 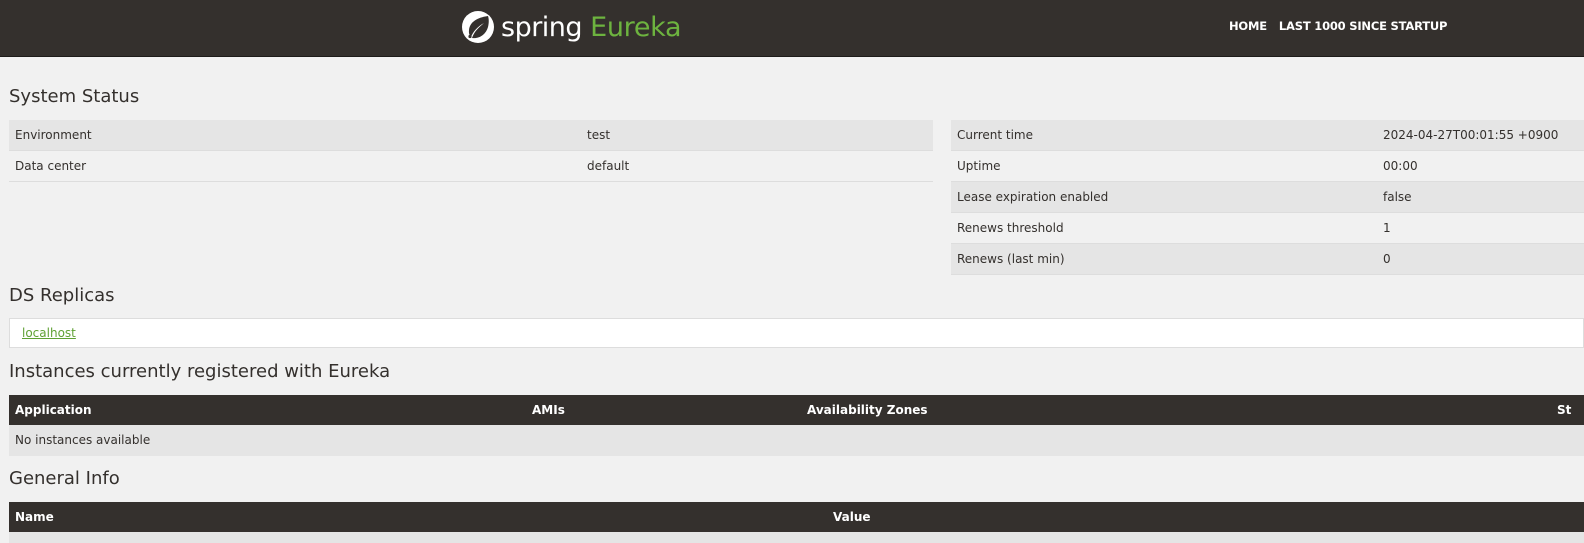 I want to click on status-key-uptime: Uptime, so click(x=1164, y=166).